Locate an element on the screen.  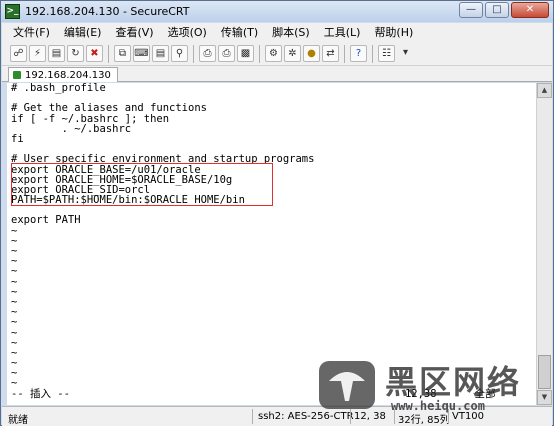
menu-transfer: 传输(T) is located at coordinates (239, 32).